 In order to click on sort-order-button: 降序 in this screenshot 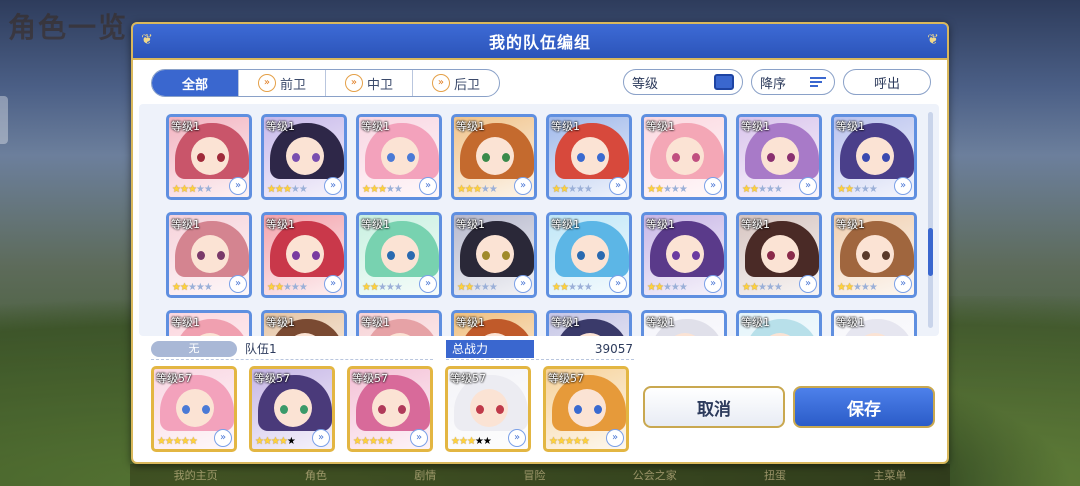, I will do `click(793, 82)`.